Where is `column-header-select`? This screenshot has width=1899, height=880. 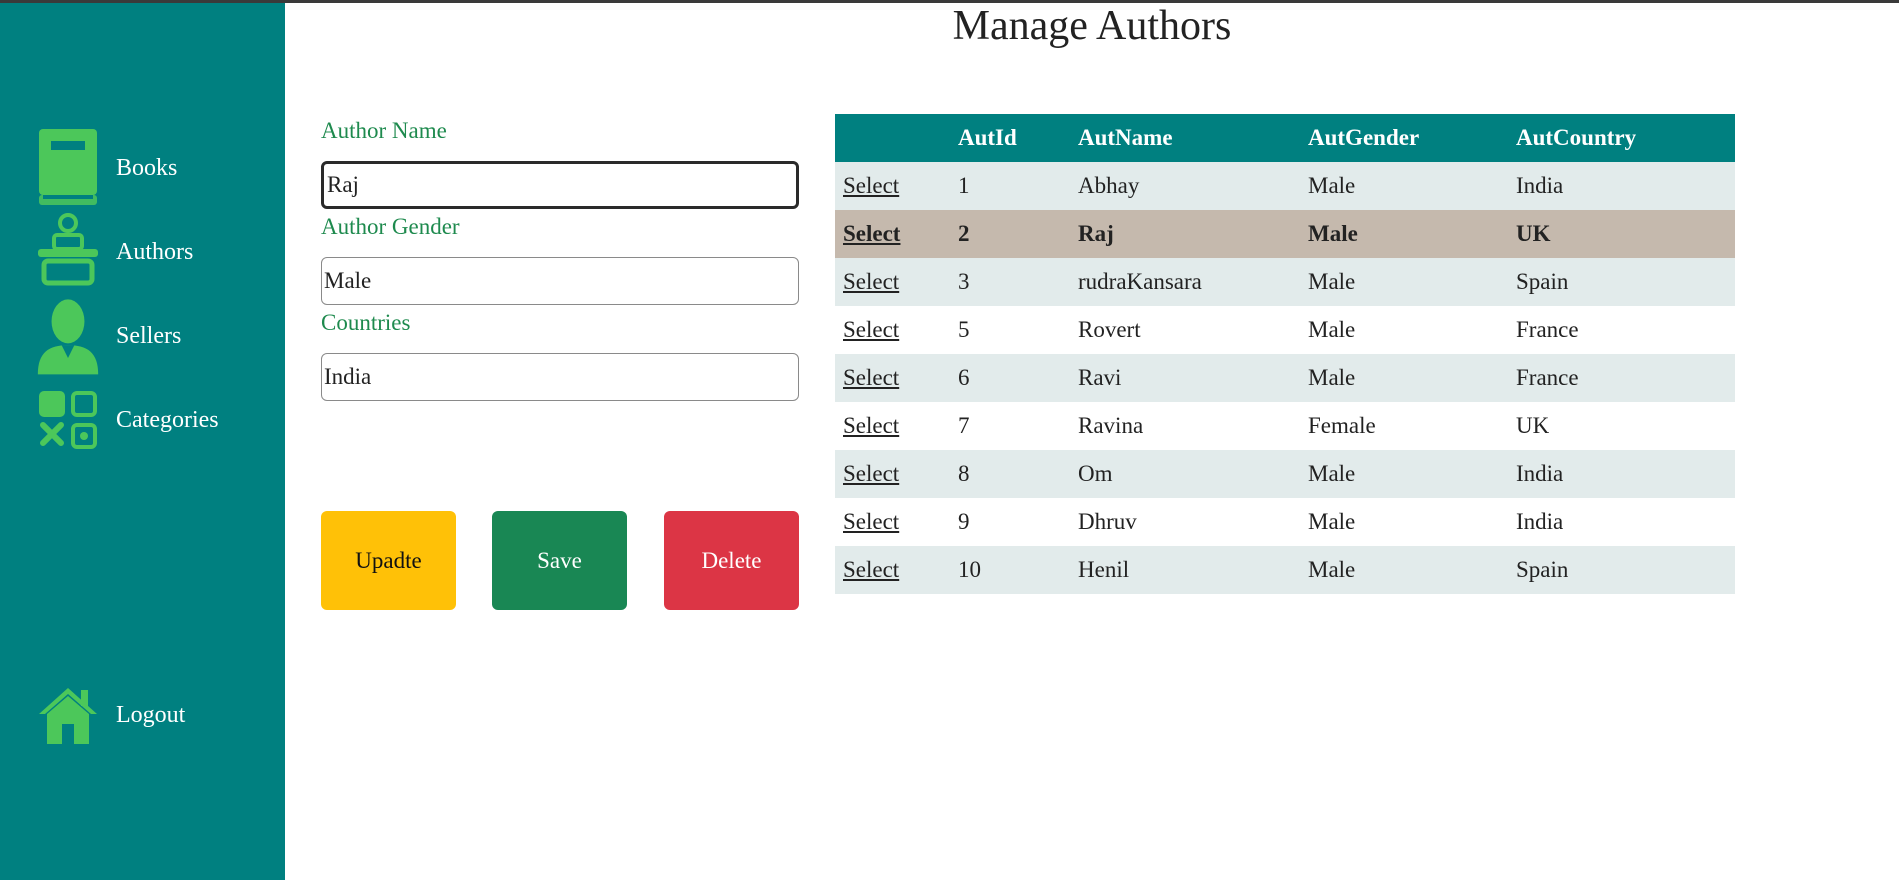 column-header-select is located at coordinates (892, 138).